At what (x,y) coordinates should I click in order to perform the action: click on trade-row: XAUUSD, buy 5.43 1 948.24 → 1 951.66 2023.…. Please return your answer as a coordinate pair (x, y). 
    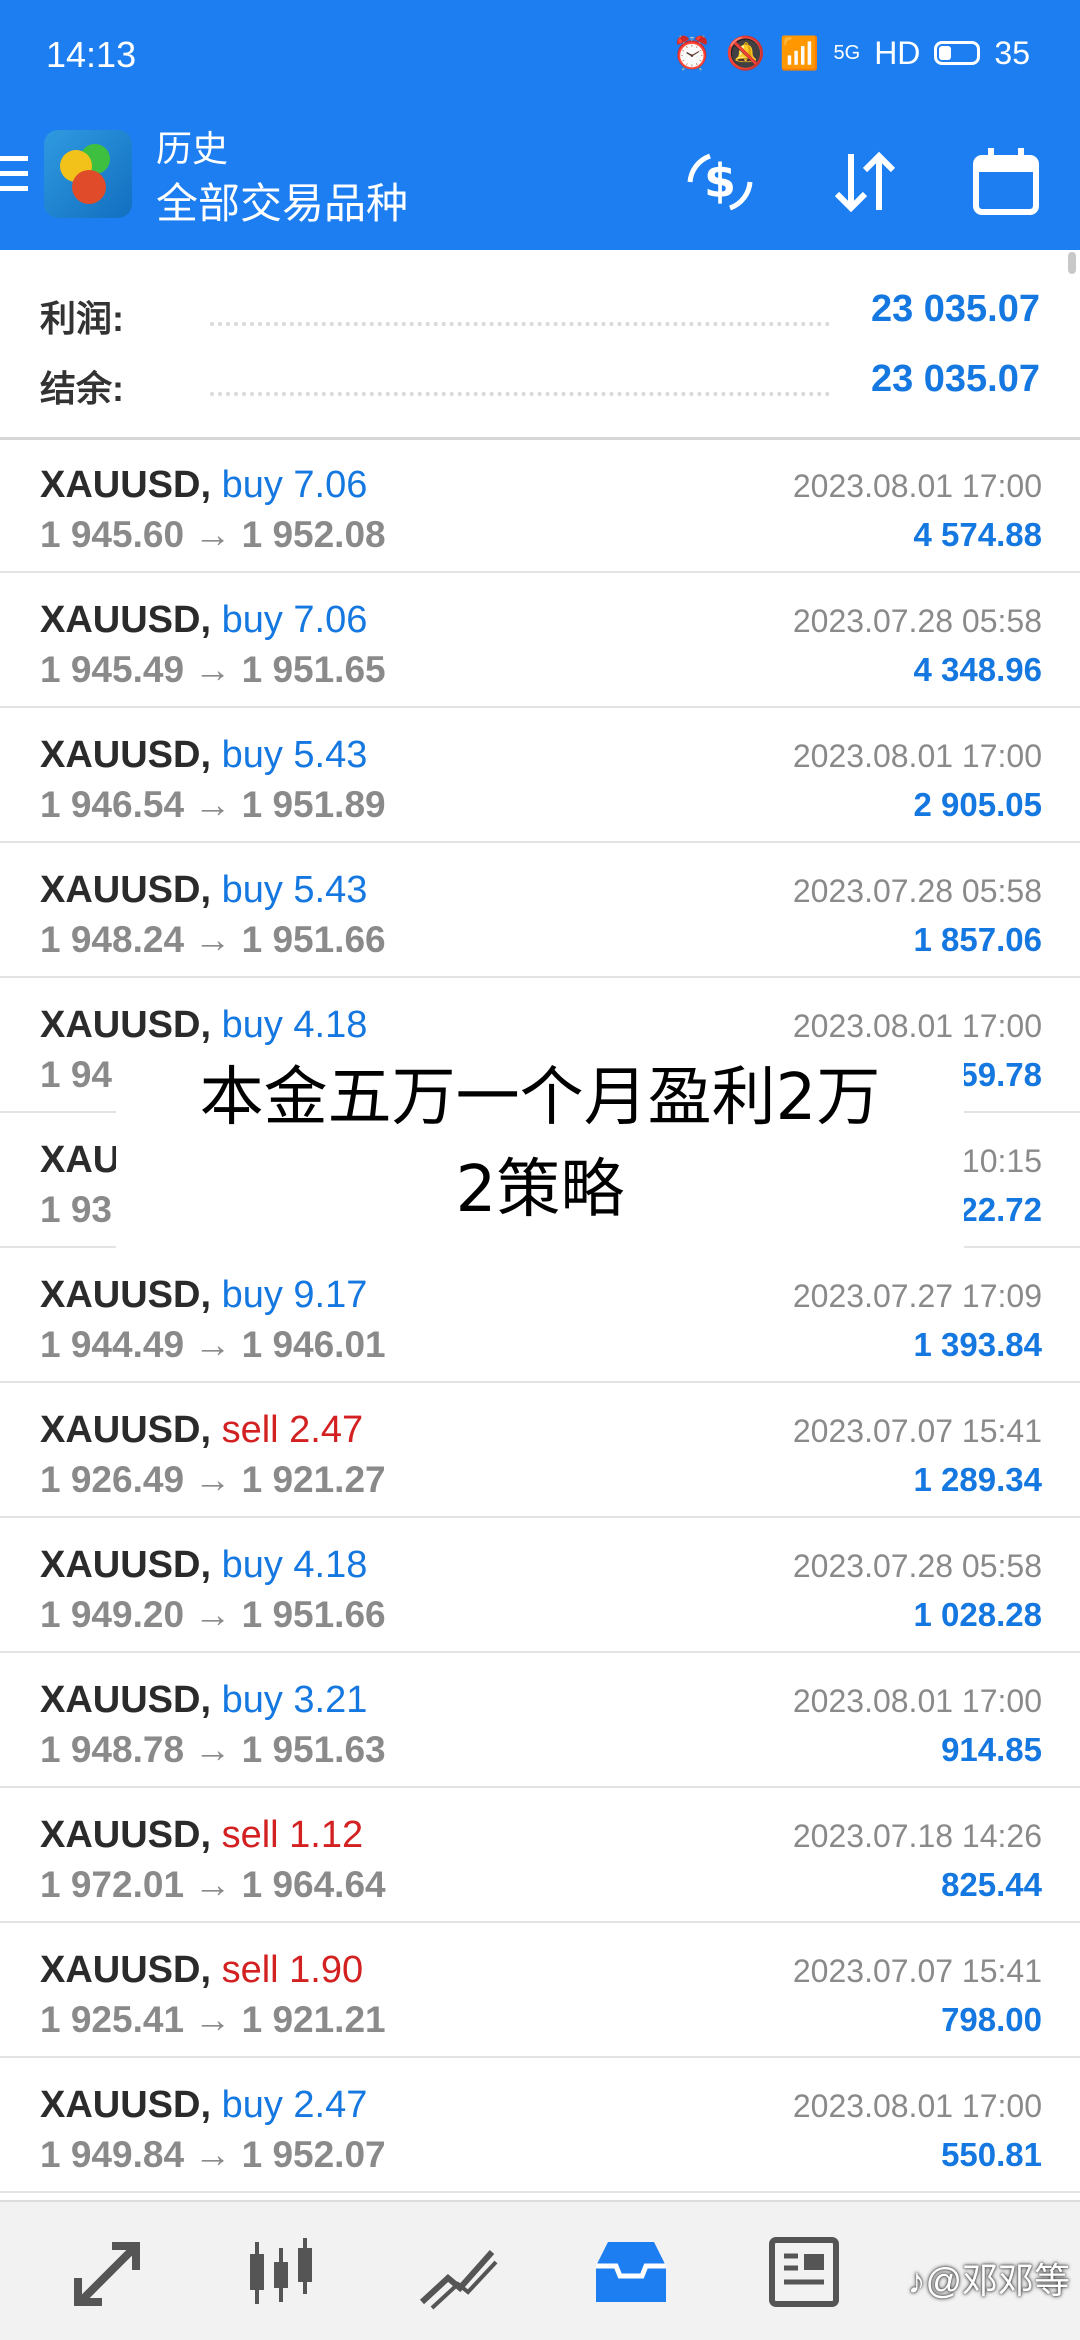
    Looking at the image, I should click on (540, 911).